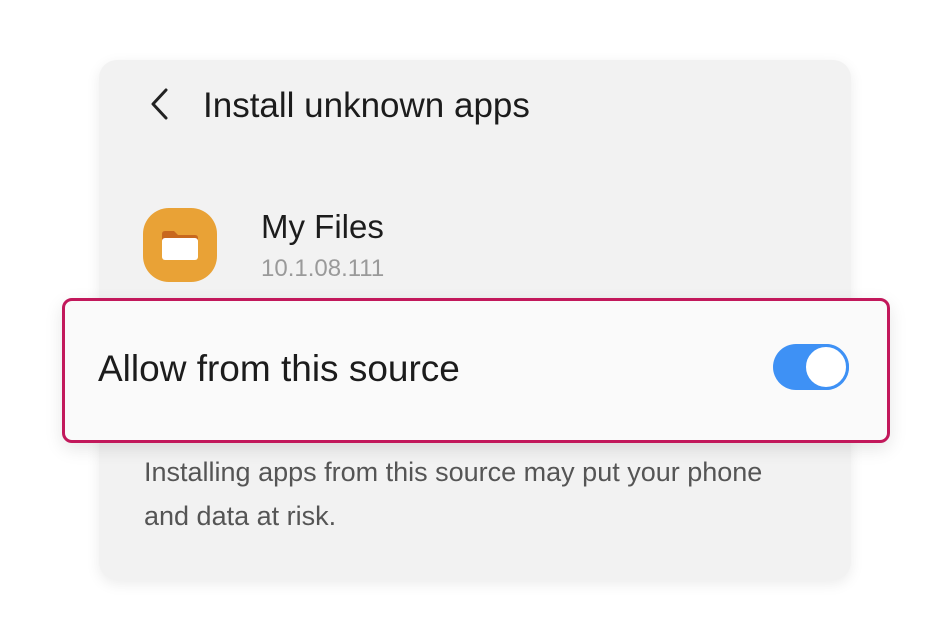  I want to click on page-title: Install unknown apps, so click(366, 105).